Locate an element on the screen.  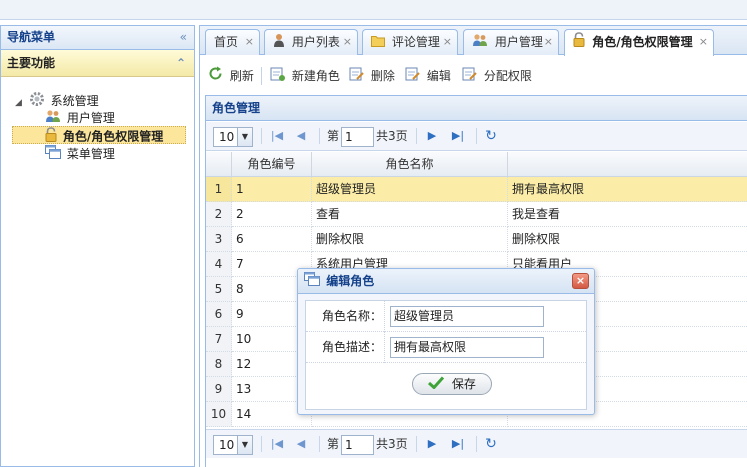
role-name-cell: 超级管理员 is located at coordinates (410, 189).